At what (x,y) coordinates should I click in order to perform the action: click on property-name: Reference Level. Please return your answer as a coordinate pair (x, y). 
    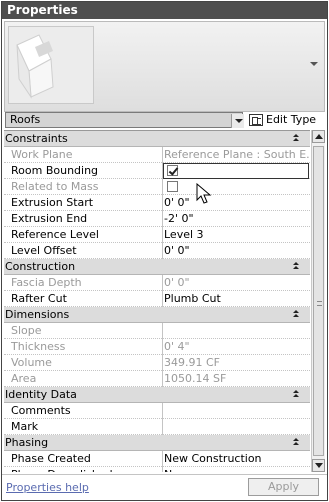
    Looking at the image, I should click on (55, 234).